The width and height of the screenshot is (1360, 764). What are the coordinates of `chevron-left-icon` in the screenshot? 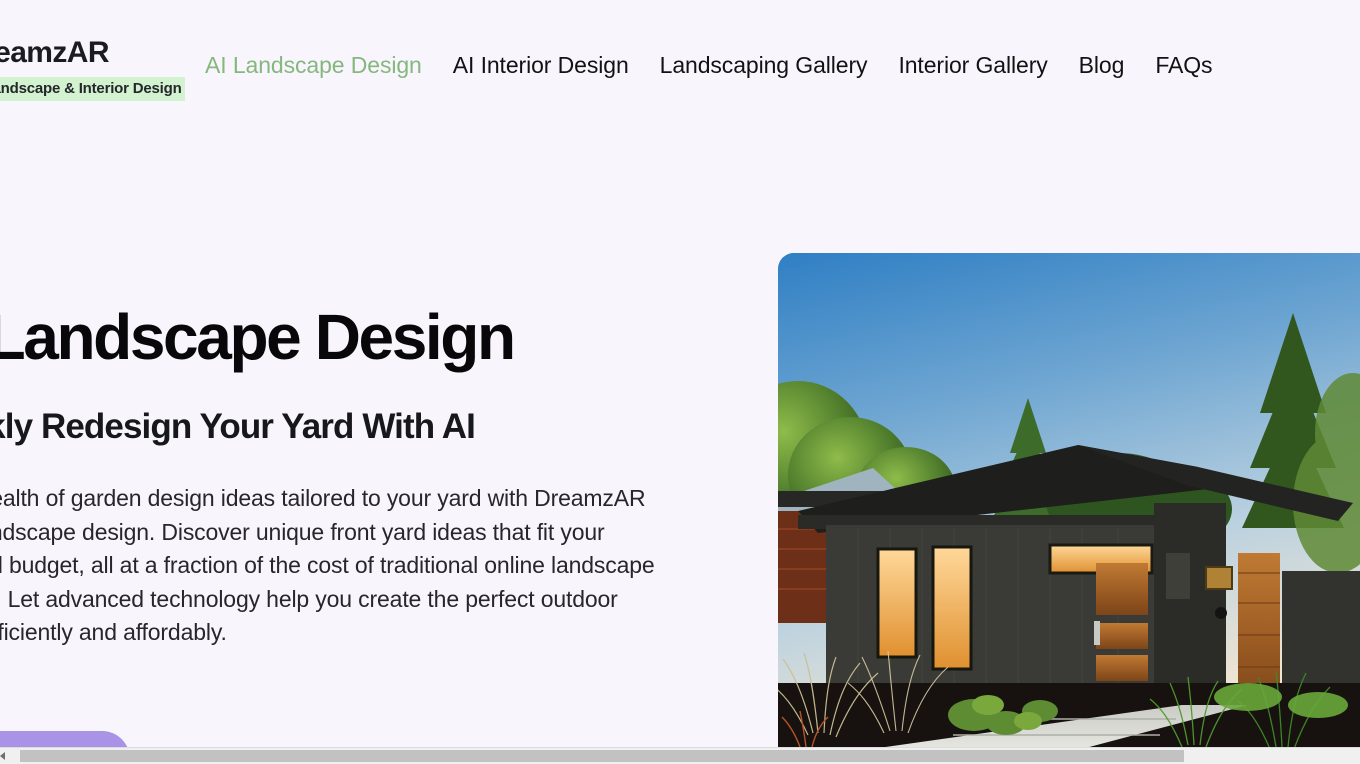 It's located at (5, 756).